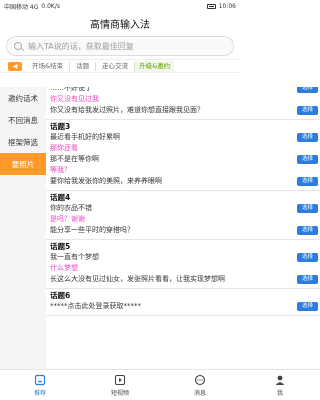 The image size is (320, 400). I want to click on tab-heart: 走心交流, so click(116, 66).